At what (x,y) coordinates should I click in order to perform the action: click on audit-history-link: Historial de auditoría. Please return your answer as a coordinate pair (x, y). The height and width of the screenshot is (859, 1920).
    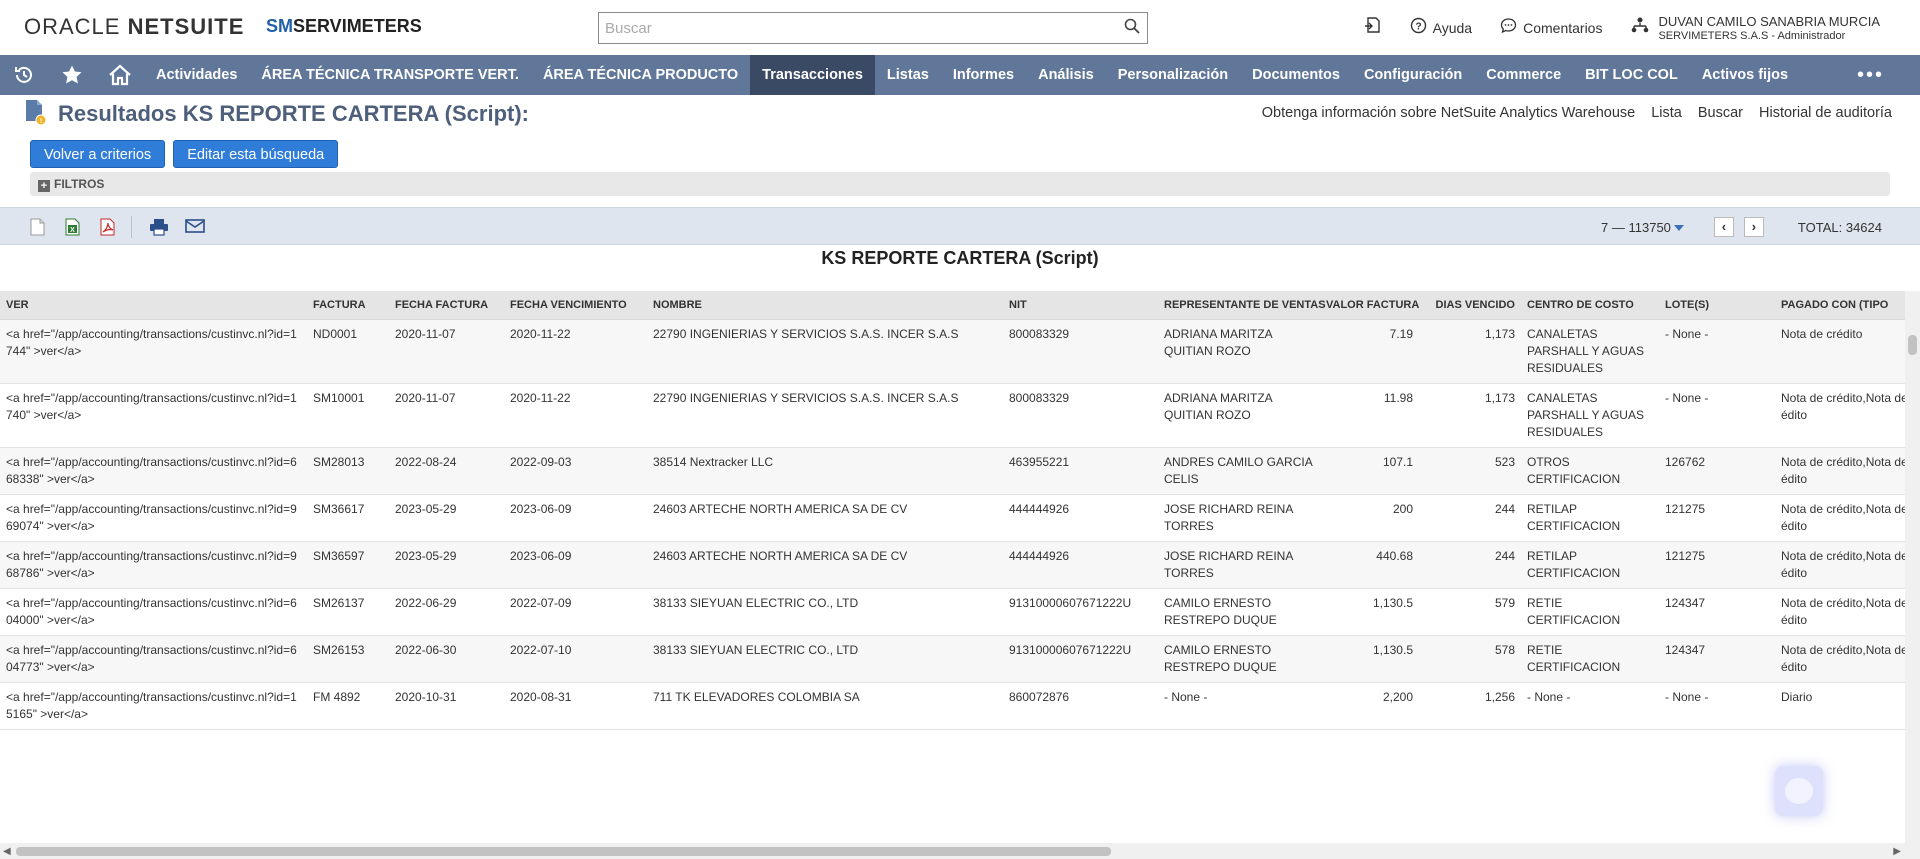
    Looking at the image, I should click on (1825, 113).